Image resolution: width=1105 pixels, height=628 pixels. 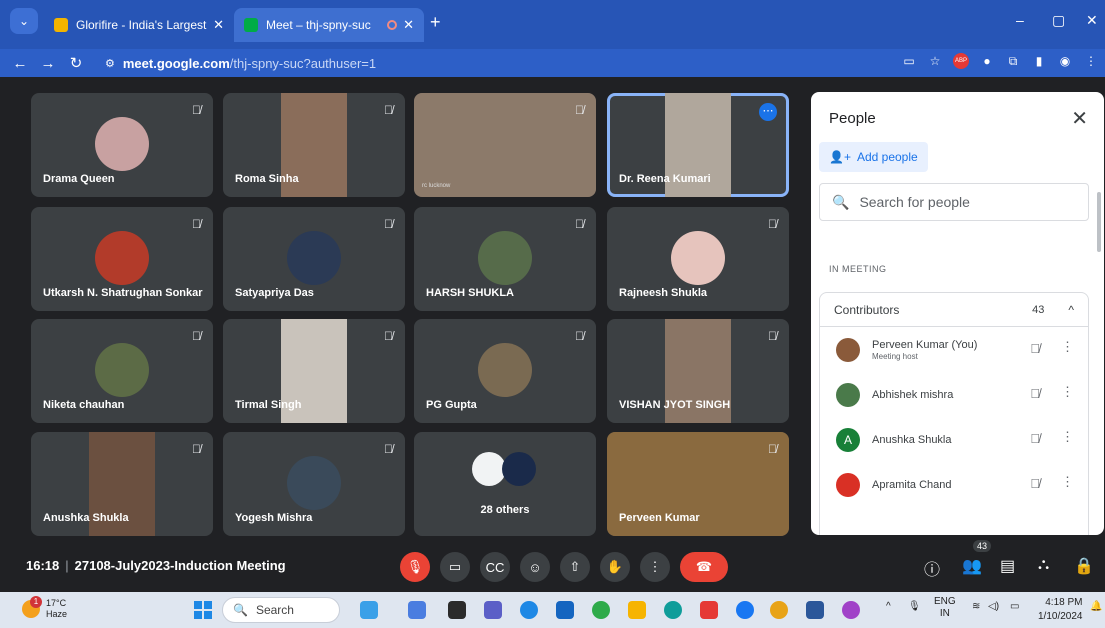 I want to click on people-search: 🔍, so click(x=954, y=202).